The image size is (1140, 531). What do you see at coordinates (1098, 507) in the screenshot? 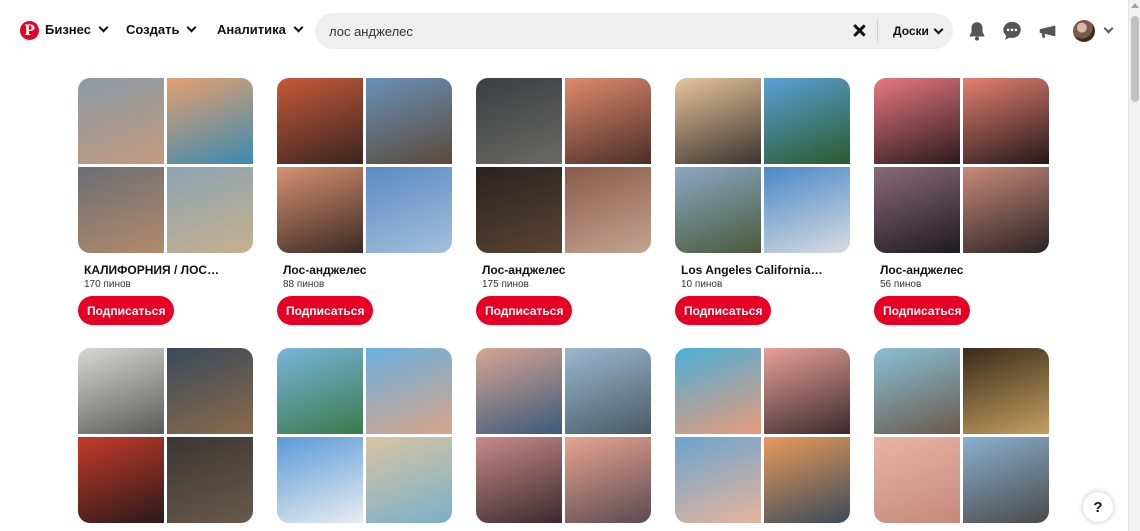
I see `help-button: ?` at bounding box center [1098, 507].